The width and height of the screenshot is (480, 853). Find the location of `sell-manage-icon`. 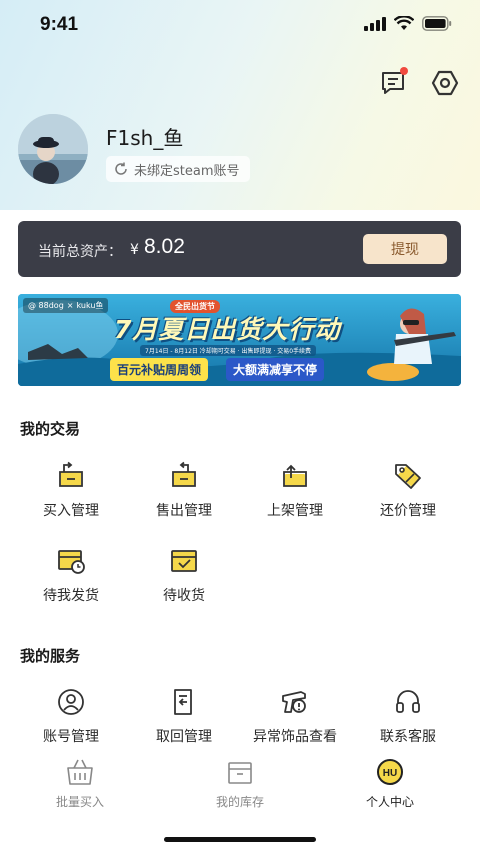

sell-manage-icon is located at coordinates (184, 474).